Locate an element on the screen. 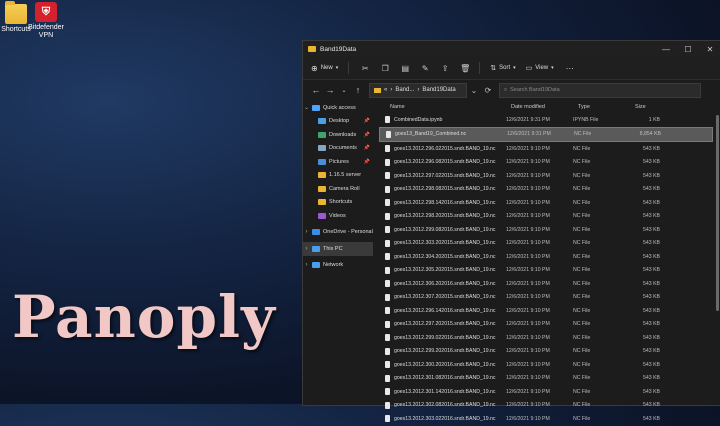  paste-icon: ▤ is located at coordinates (405, 68).